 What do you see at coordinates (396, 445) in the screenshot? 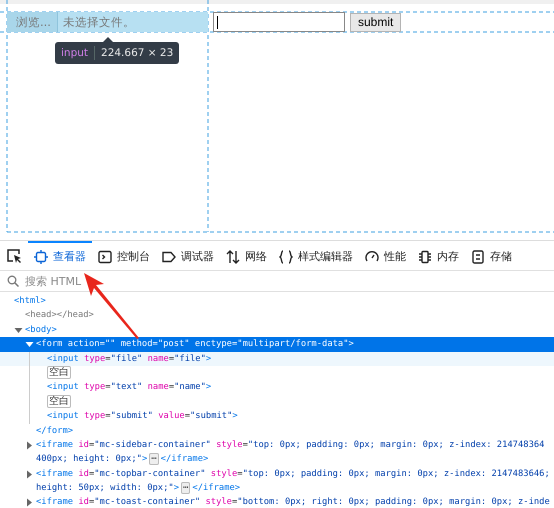
I see `attribute-value: "top: 0px; padding: 0px; margin: 0px; z-index: 214748364` at bounding box center [396, 445].